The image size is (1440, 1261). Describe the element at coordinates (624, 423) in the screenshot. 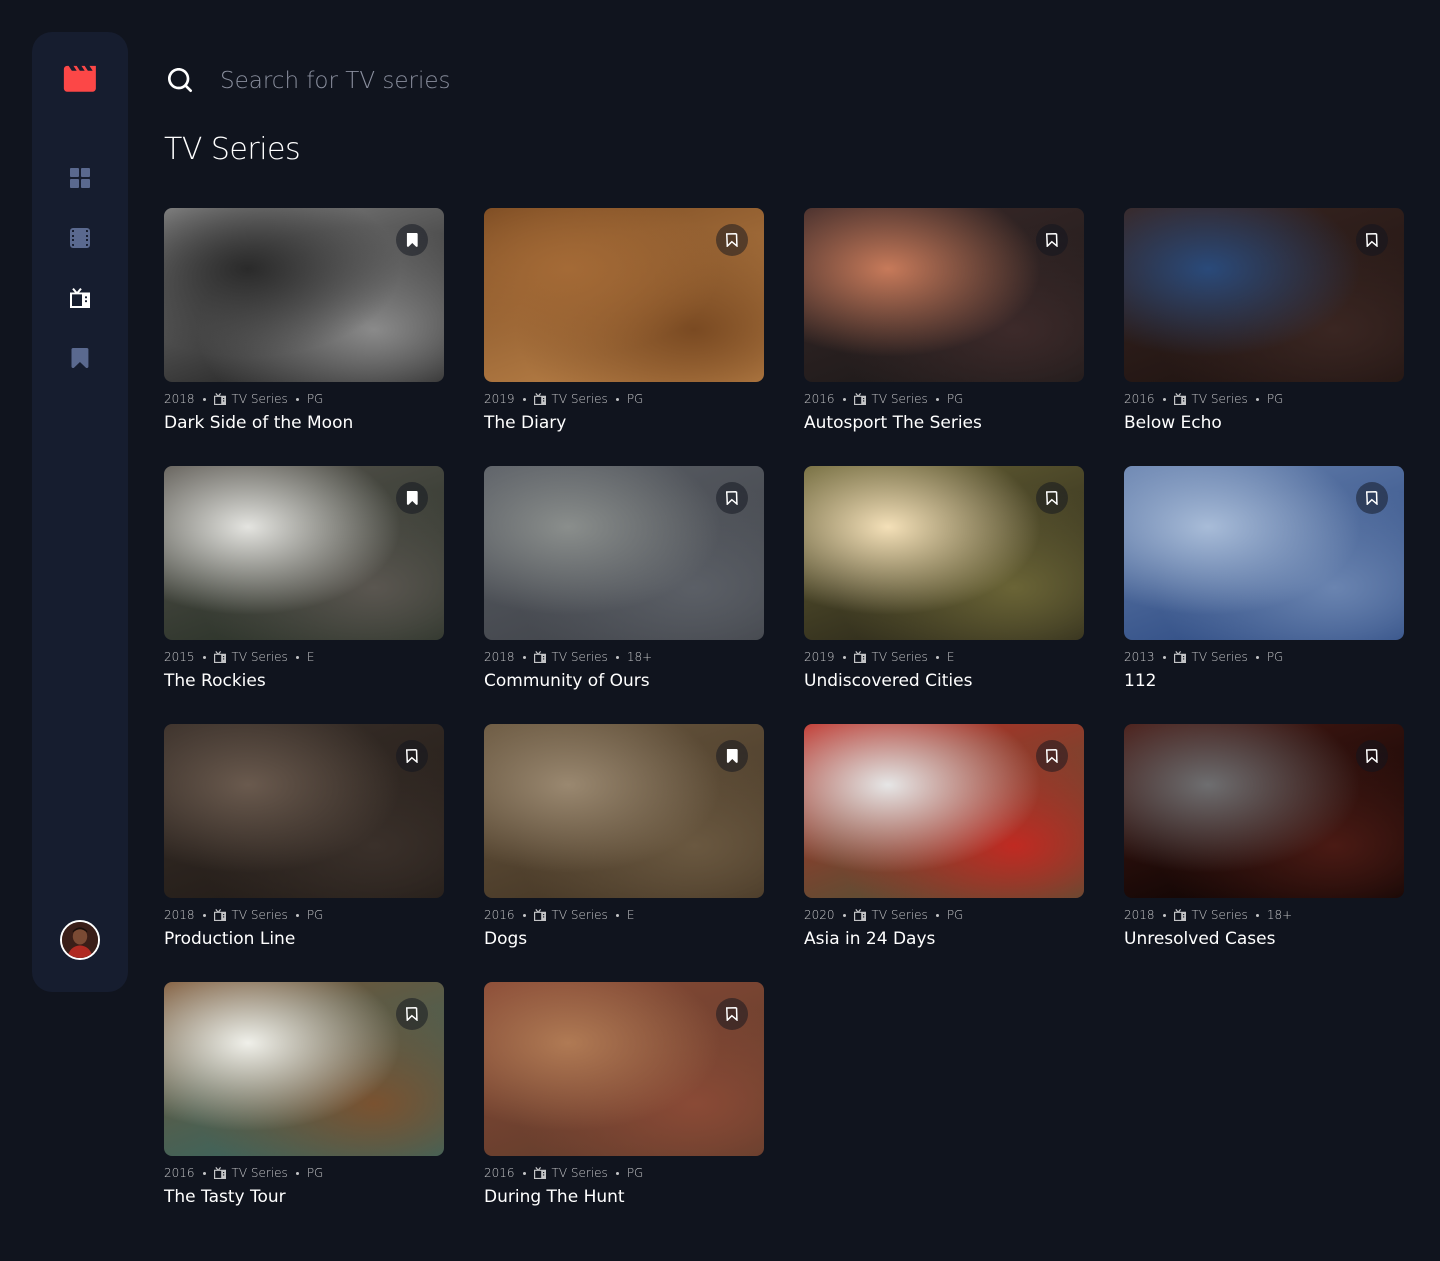

I see `show-title: The Diary` at that location.